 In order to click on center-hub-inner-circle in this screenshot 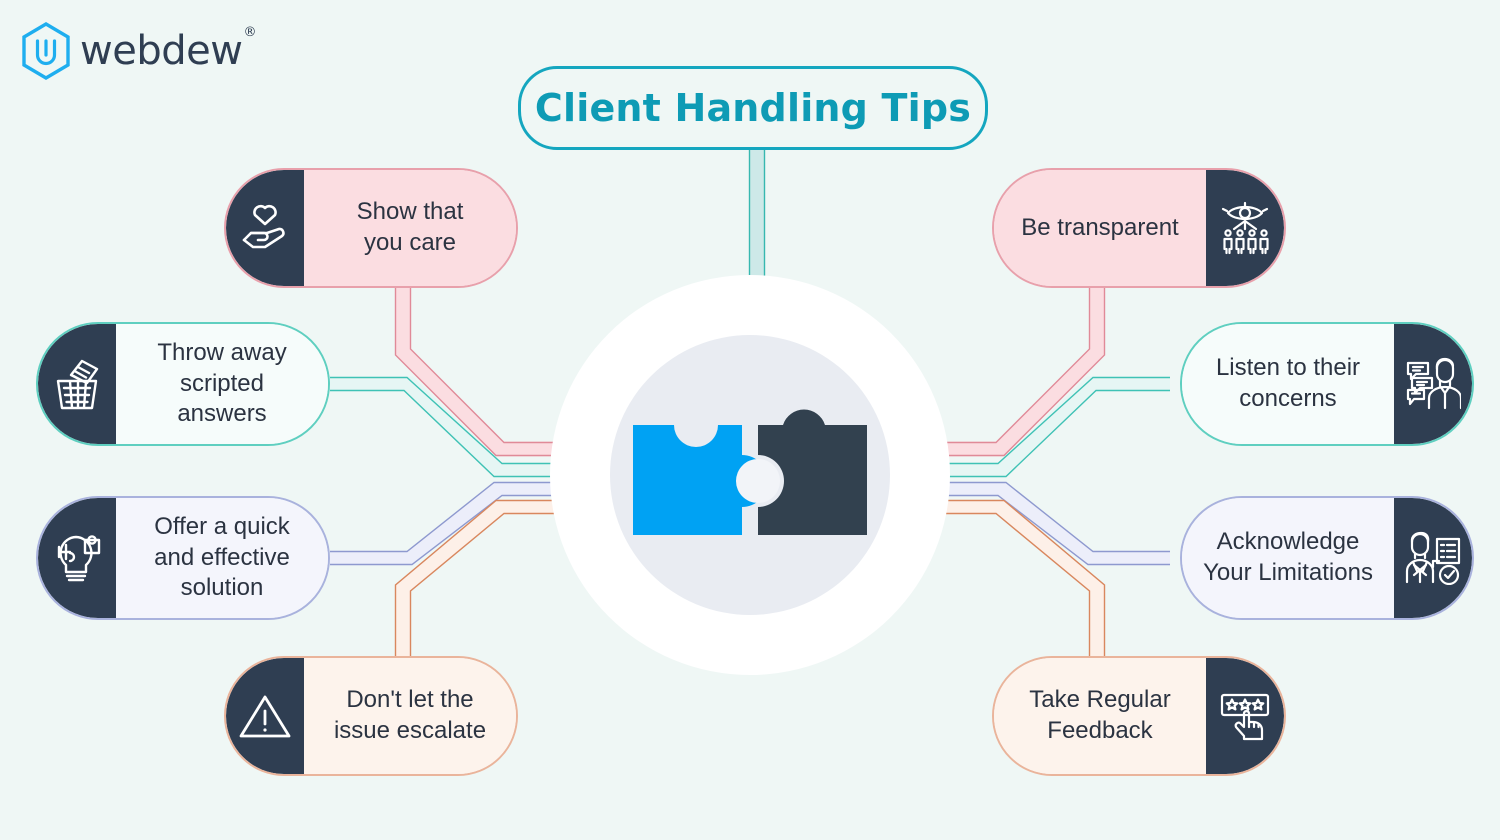, I will do `click(750, 475)`.